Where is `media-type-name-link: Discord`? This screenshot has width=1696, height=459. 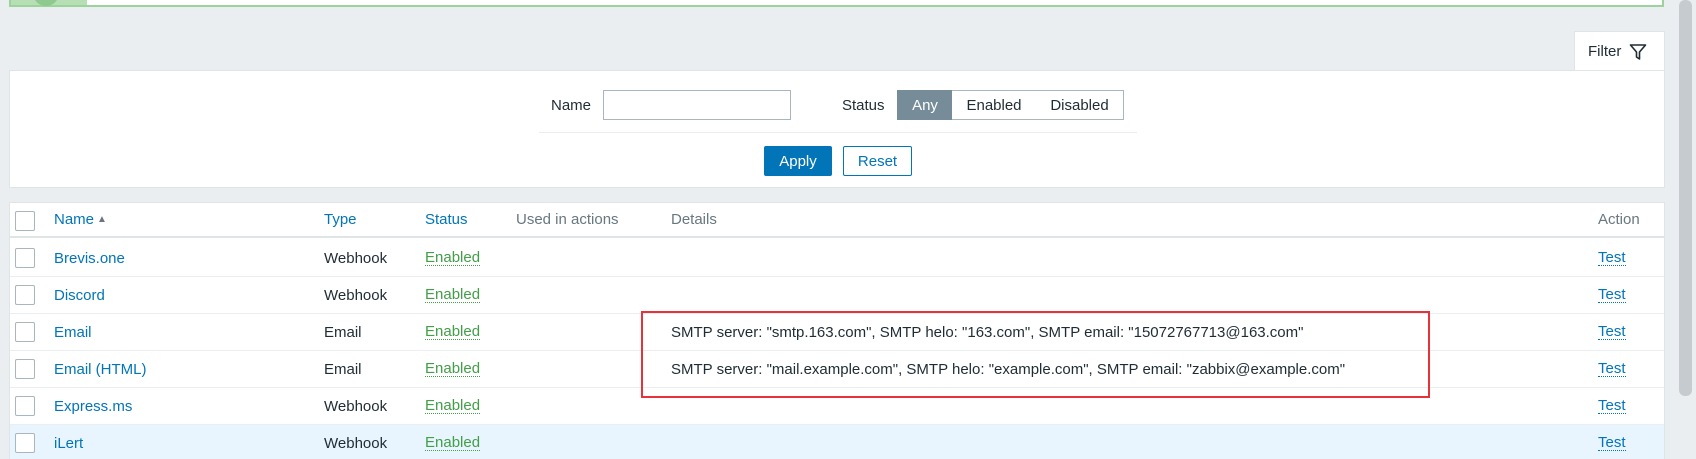
media-type-name-link: Discord is located at coordinates (79, 295).